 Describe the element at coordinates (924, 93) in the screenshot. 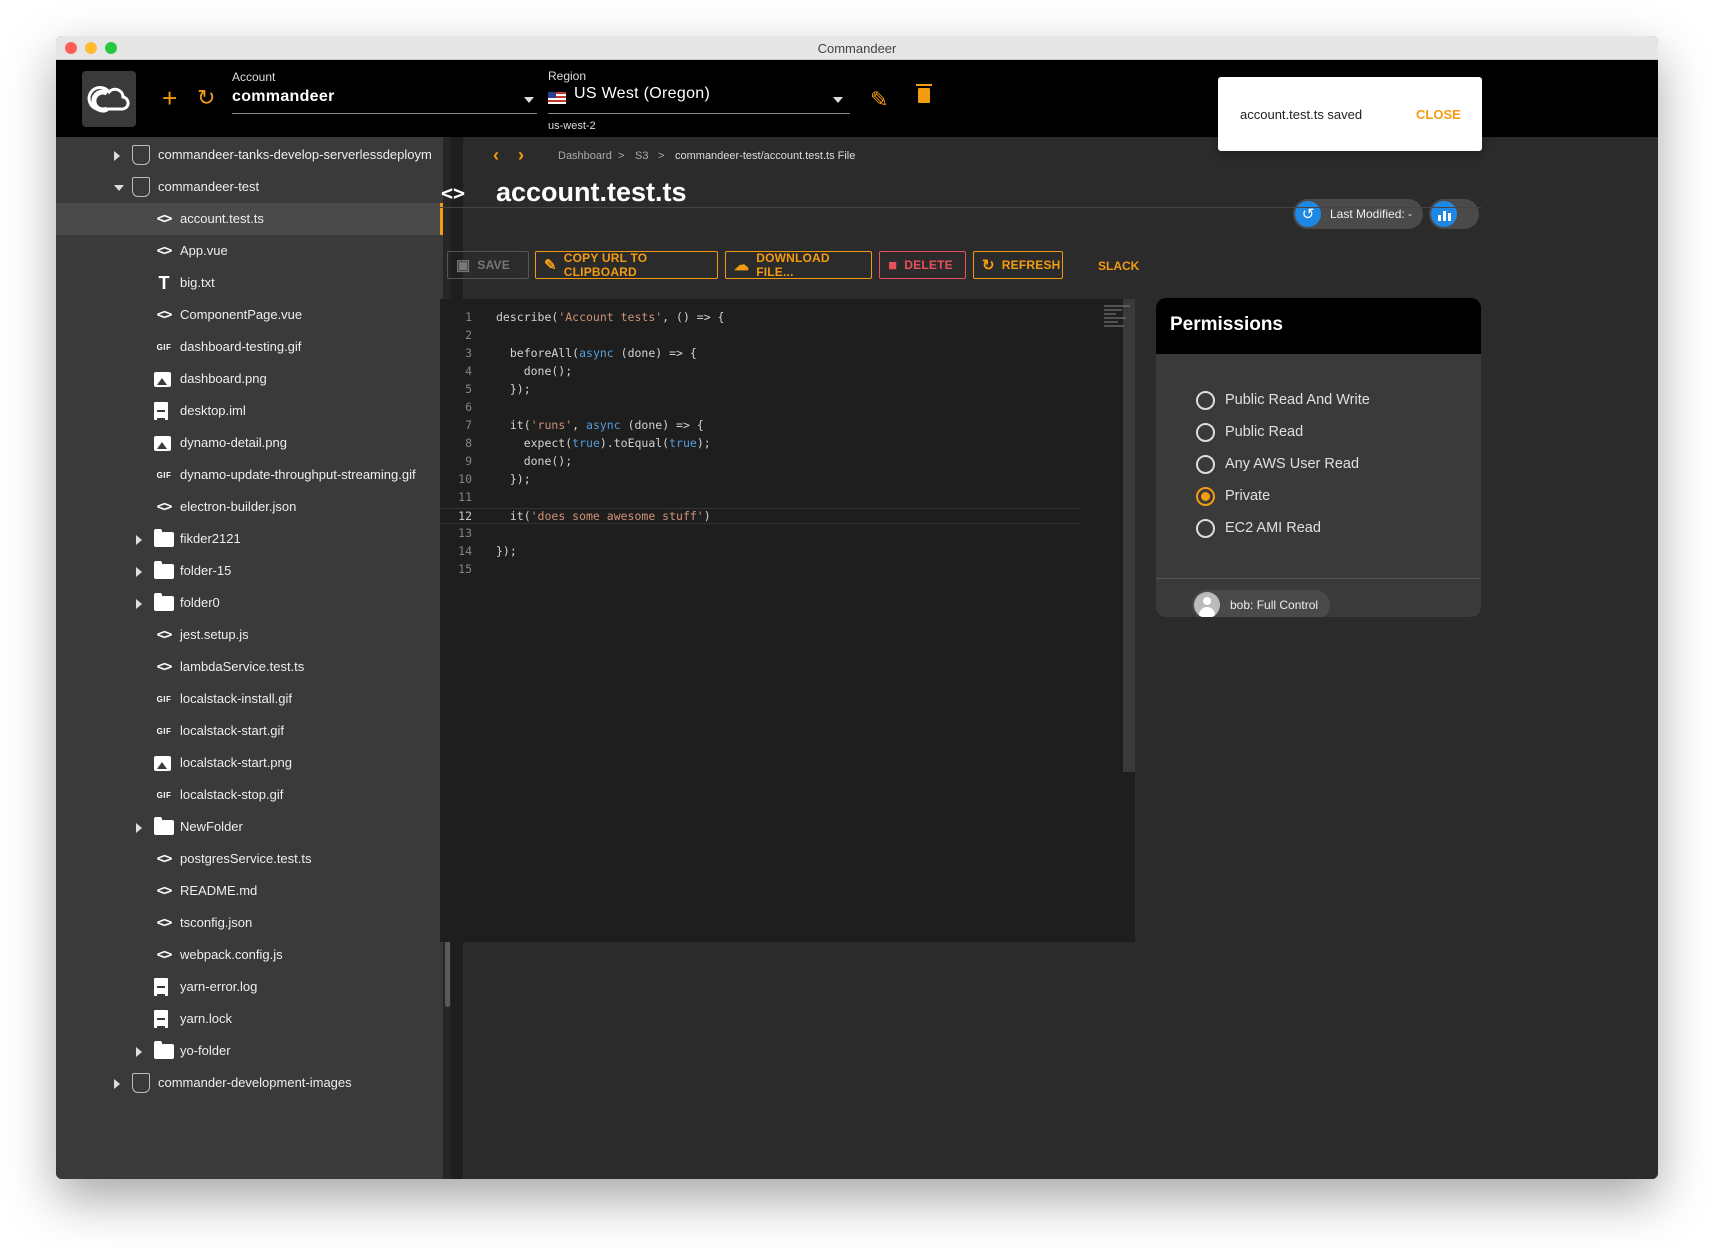

I see `trash-icon` at that location.